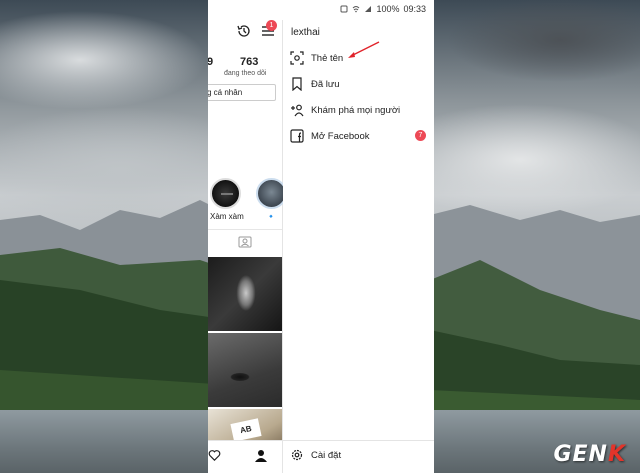 This screenshot has height=473, width=640. Describe the element at coordinates (242, 92) in the screenshot. I see `edit-profile-button: g cá nhân` at that location.